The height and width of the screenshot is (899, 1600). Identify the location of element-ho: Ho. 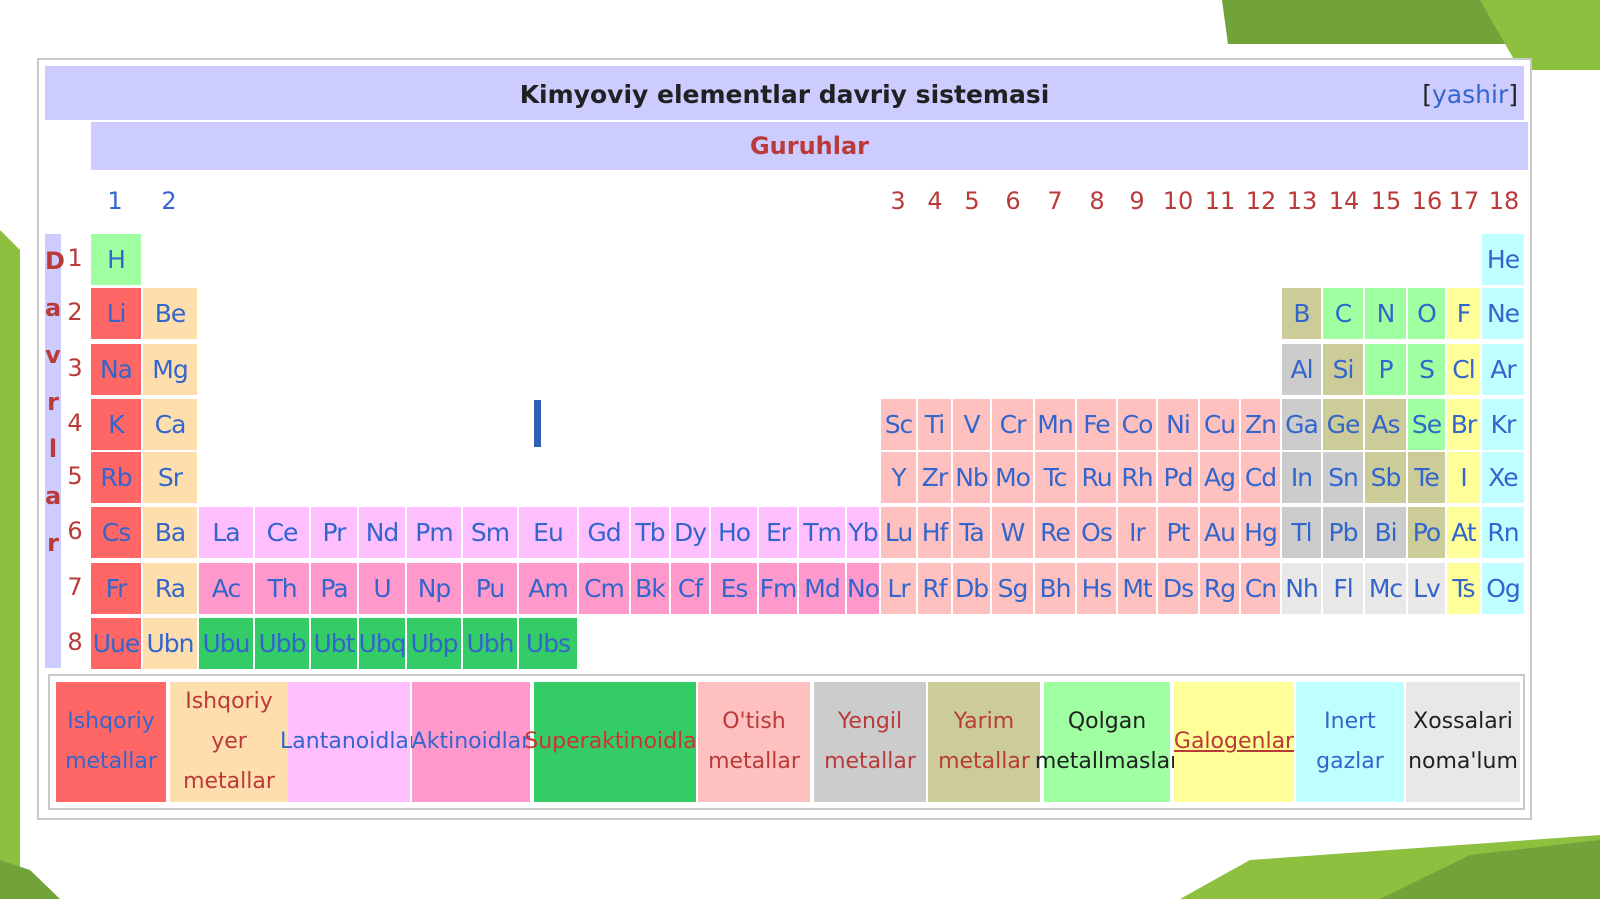
(734, 532).